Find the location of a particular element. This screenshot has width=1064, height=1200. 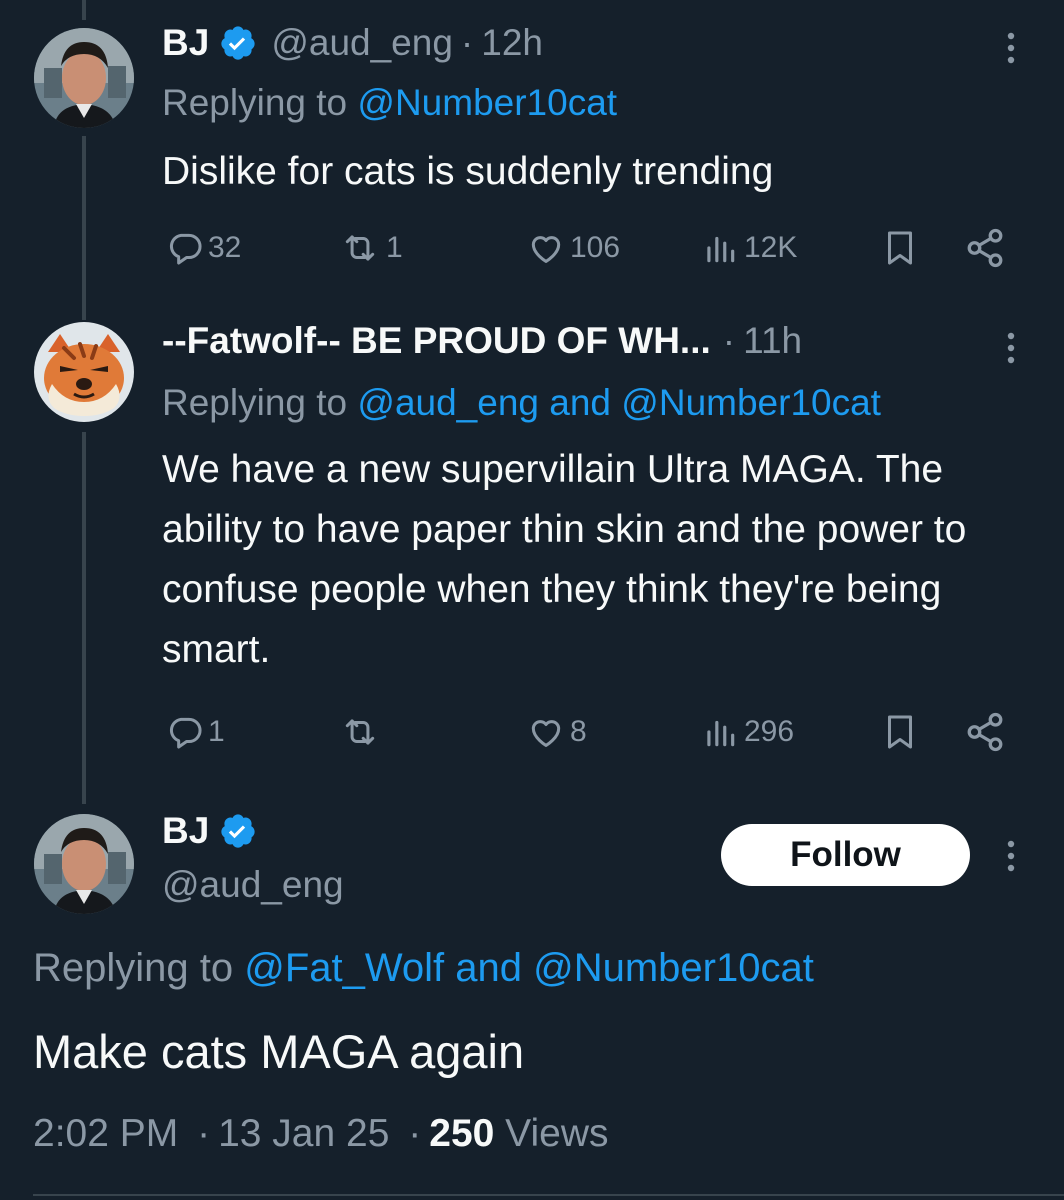

like-count: 8 is located at coordinates (578, 731).